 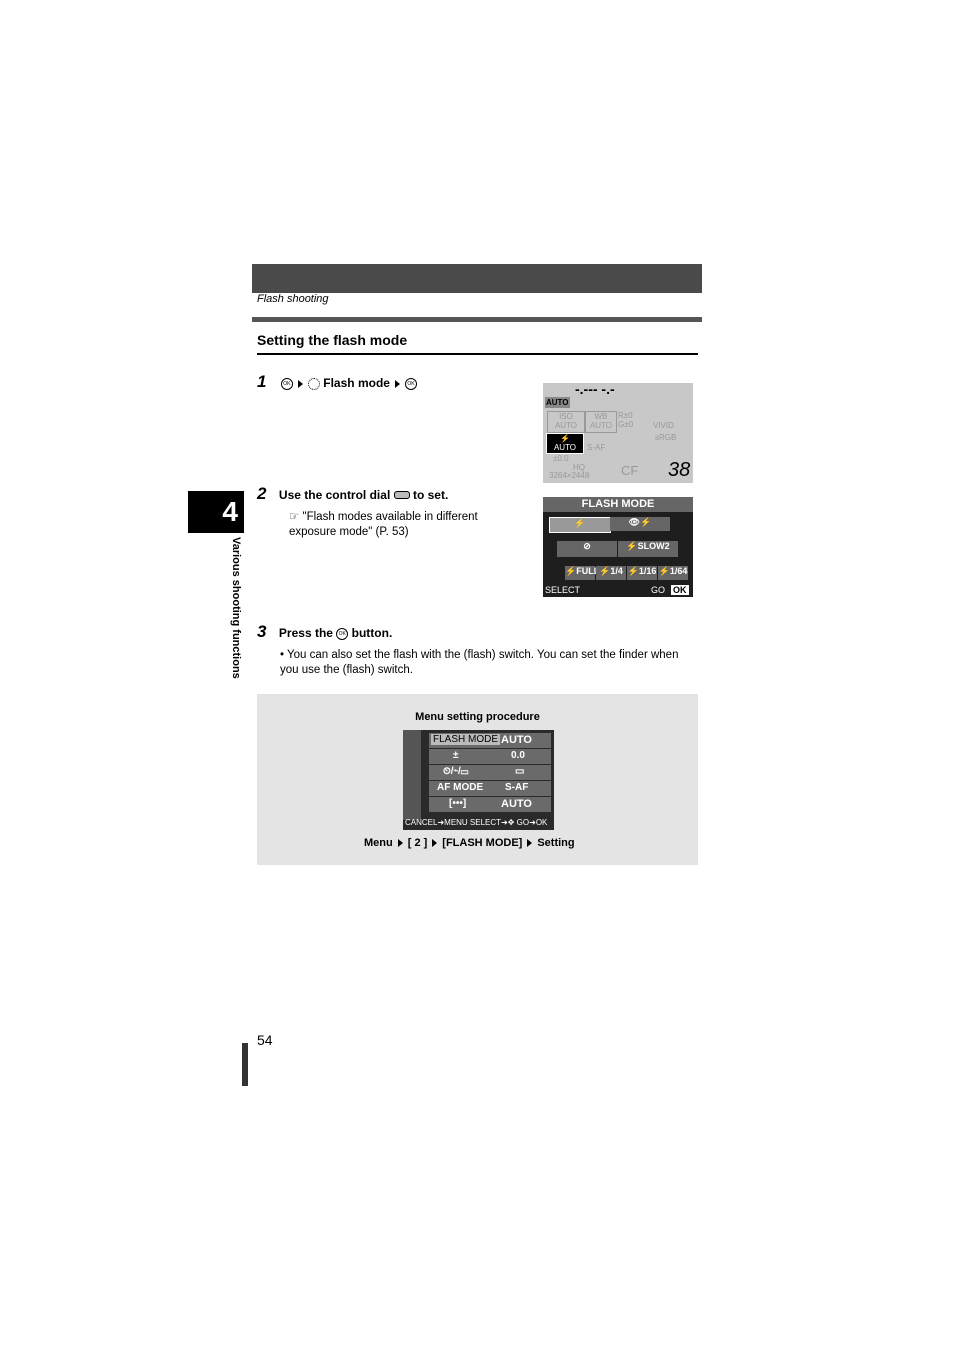 What do you see at coordinates (325, 631) in the screenshot?
I see `step-3: 3 Press the OK button.` at bounding box center [325, 631].